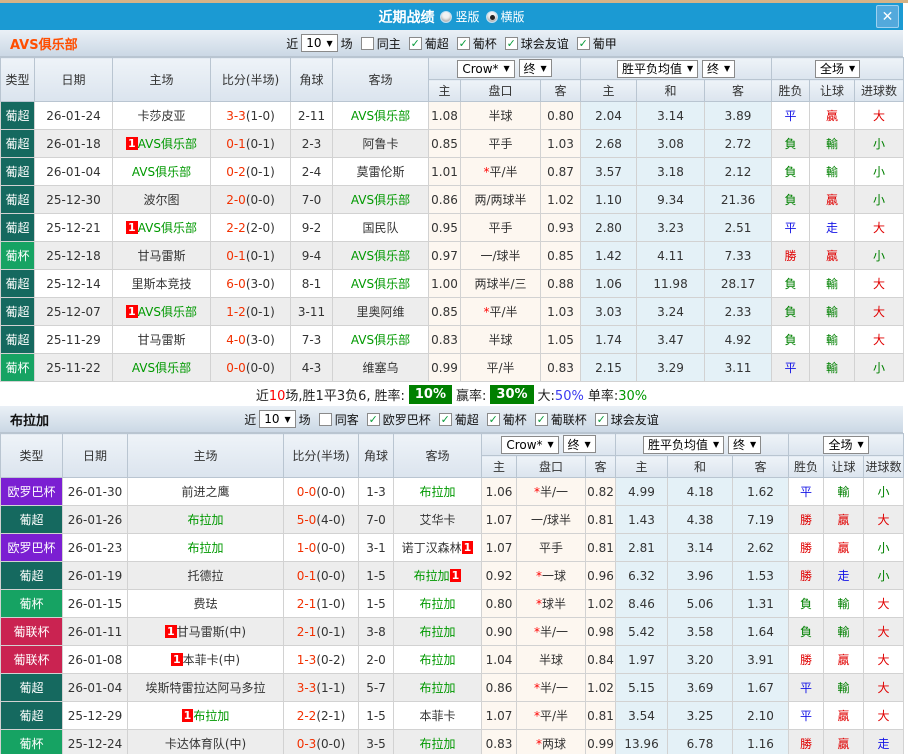 Image resolution: width=908 pixels, height=754 pixels. What do you see at coordinates (642, 466) in the screenshot?
I see `sub-col-avg-home: 主` at bounding box center [642, 466].